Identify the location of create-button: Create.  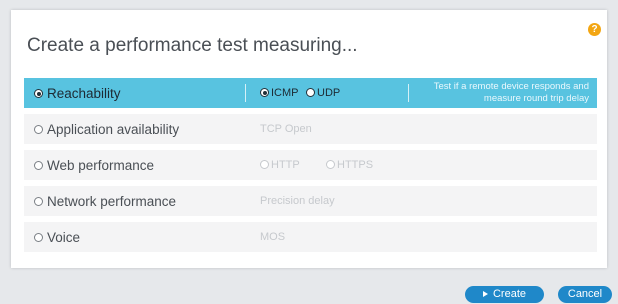
(504, 294).